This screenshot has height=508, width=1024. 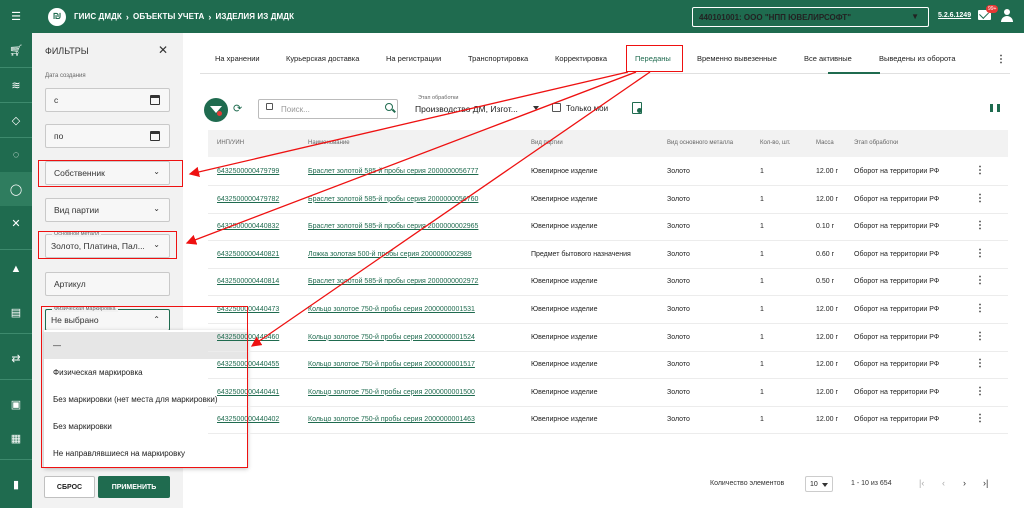 What do you see at coordinates (825, 143) in the screenshot?
I see `header-mass: Масса` at bounding box center [825, 143].